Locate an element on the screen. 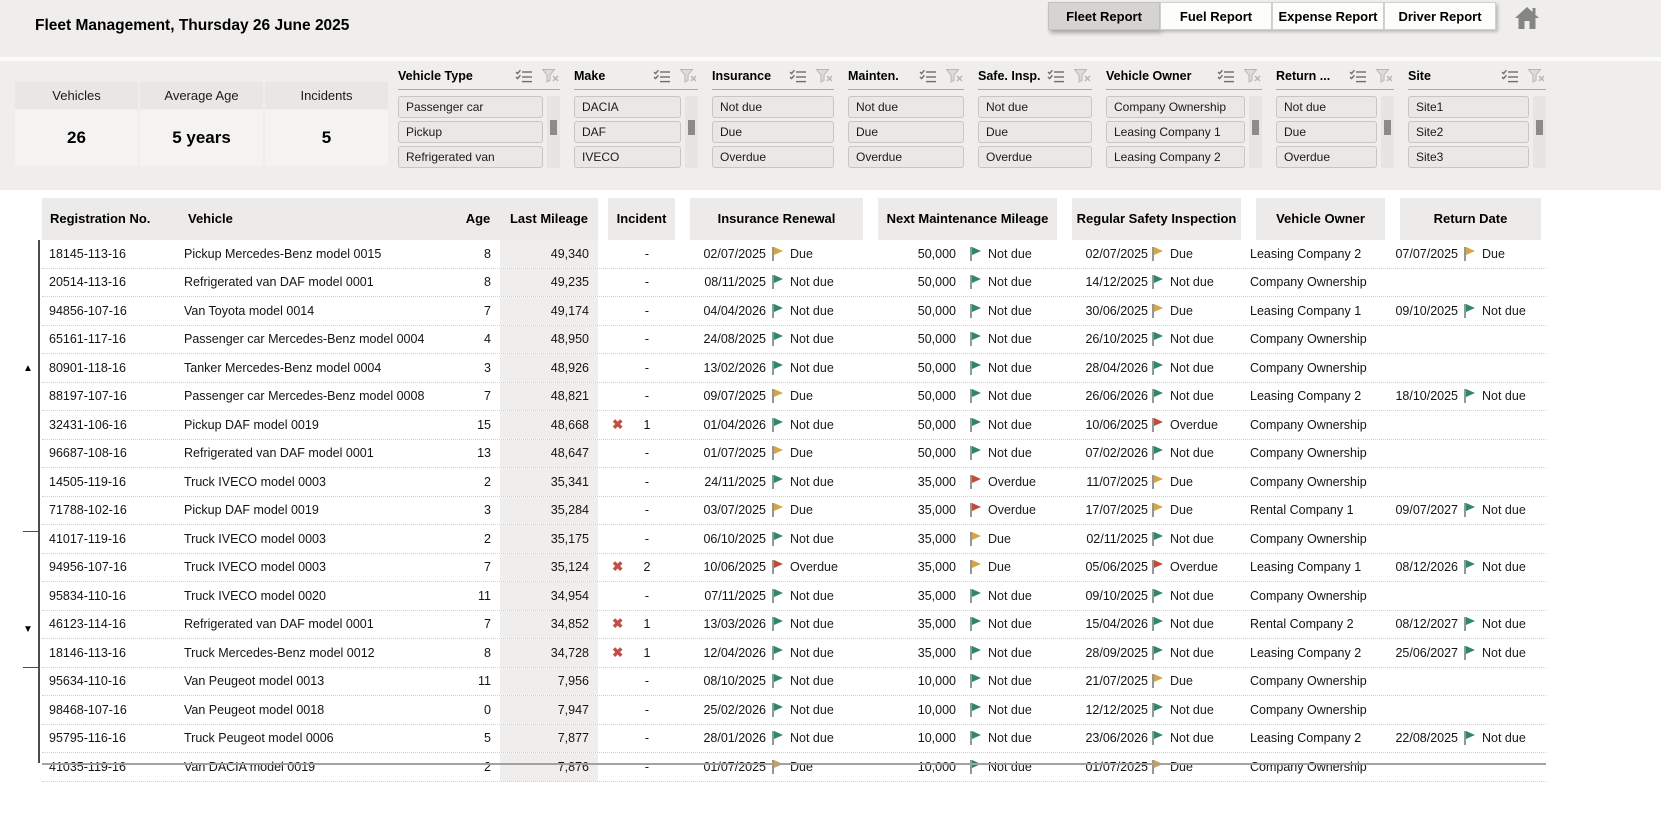  scroll-thumb-bottom is located at coordinates (30, 667).